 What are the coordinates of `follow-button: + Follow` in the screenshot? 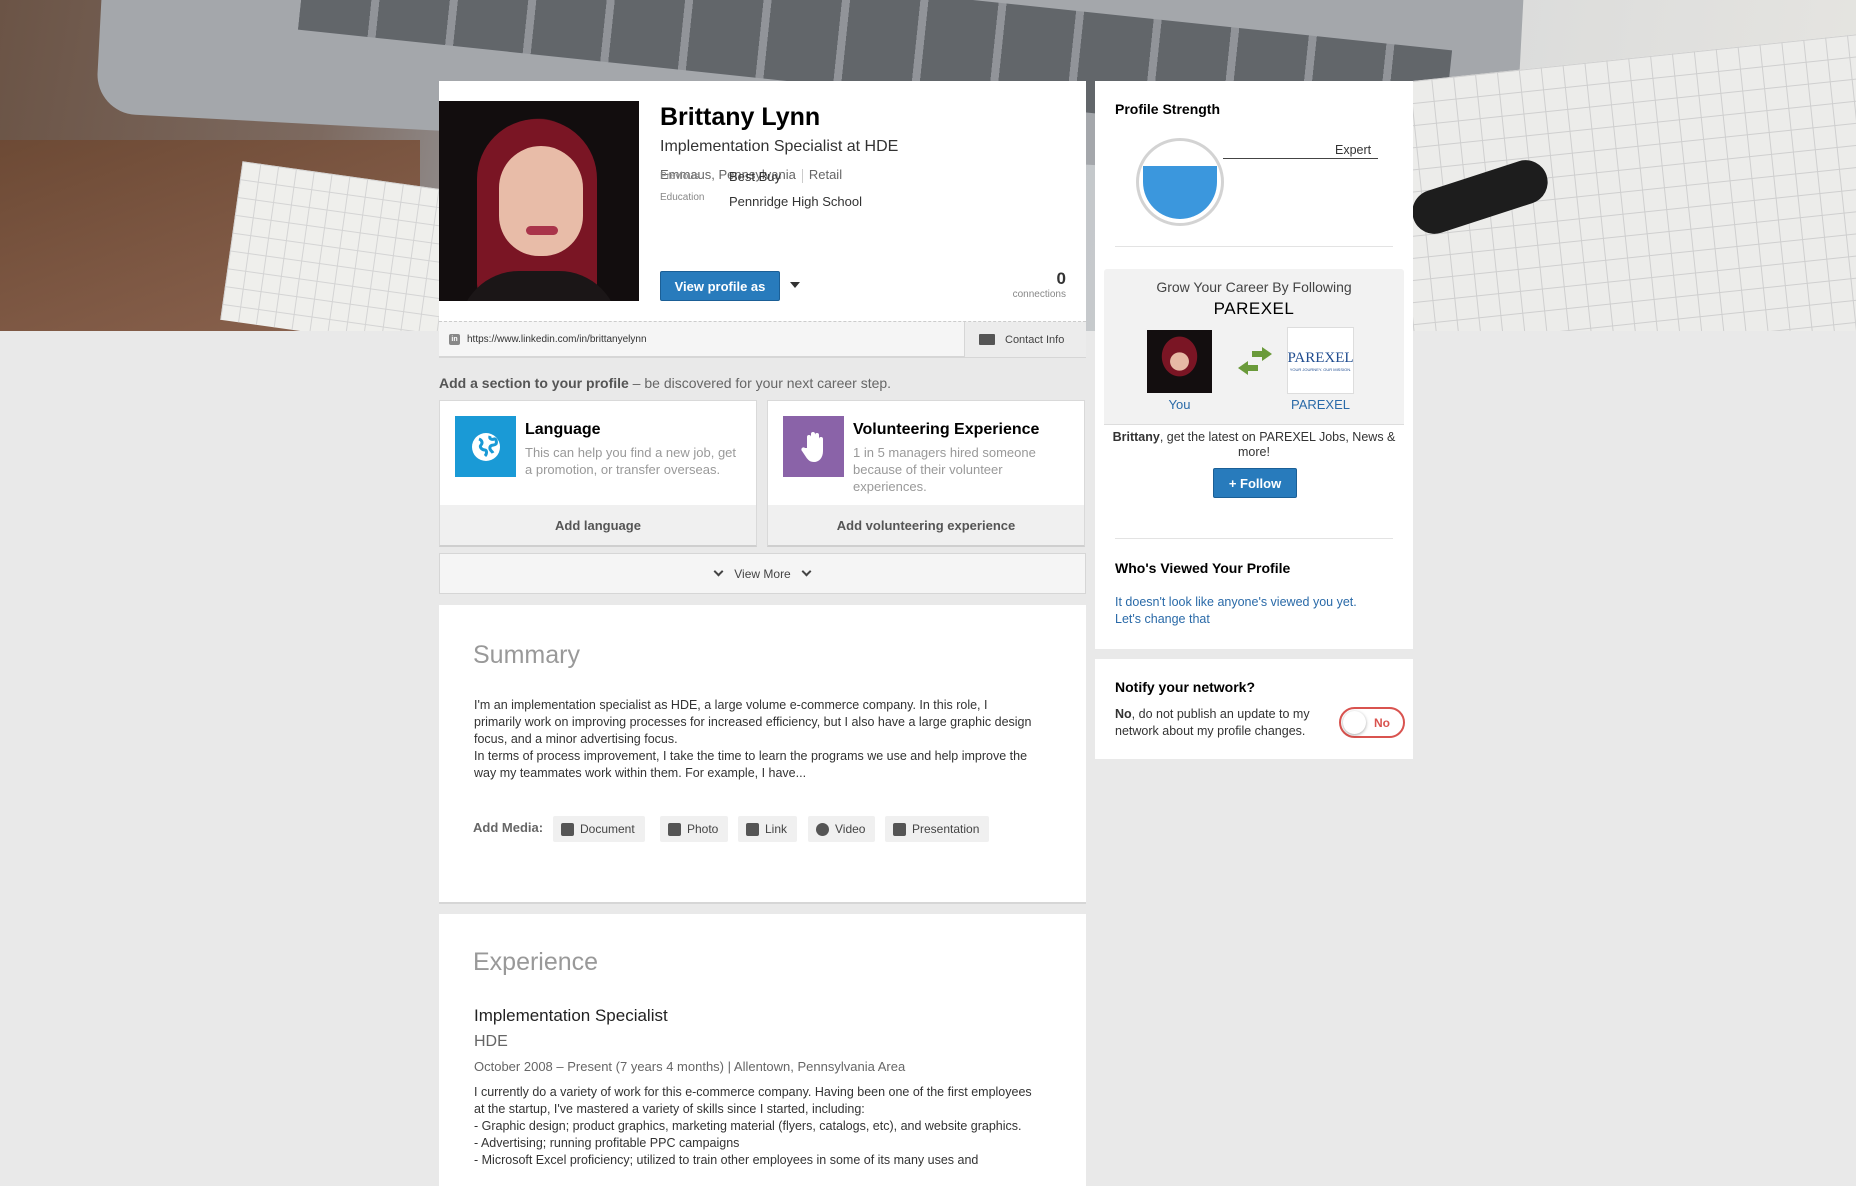 It's located at (1255, 483).